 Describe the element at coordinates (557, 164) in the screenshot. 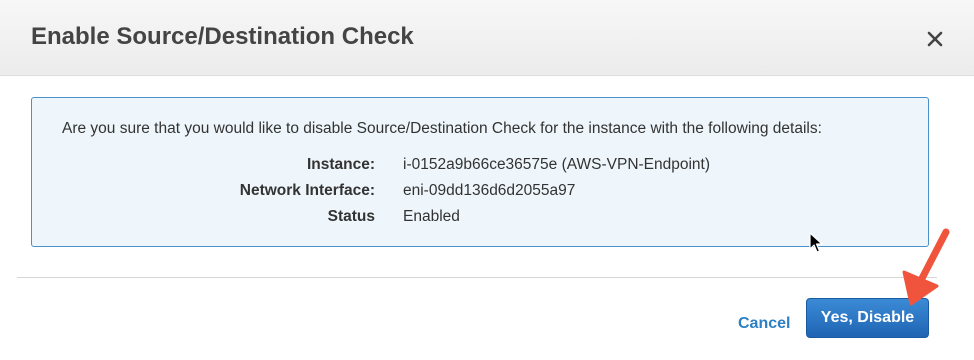

I see `instance-value: i-0152a9b66ce36575e (AWS-VPN-Endpoint)` at that location.